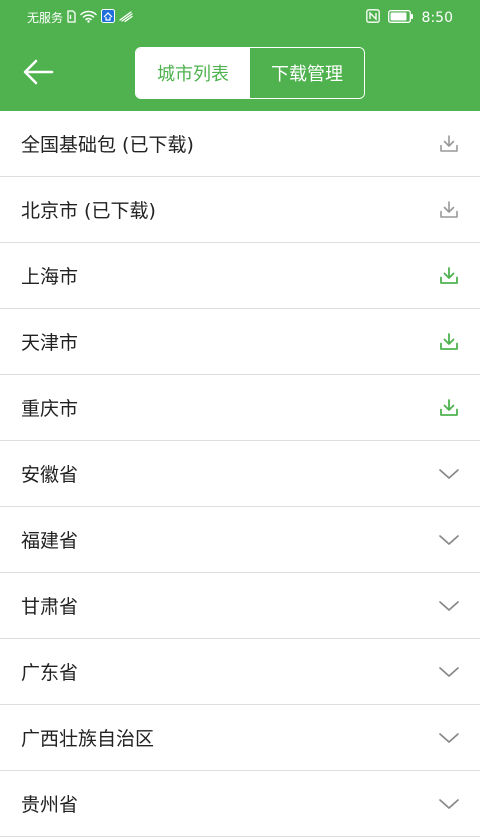 The height and width of the screenshot is (837, 480). What do you see at coordinates (437, 18) in the screenshot?
I see `clock-time: 8:50` at bounding box center [437, 18].